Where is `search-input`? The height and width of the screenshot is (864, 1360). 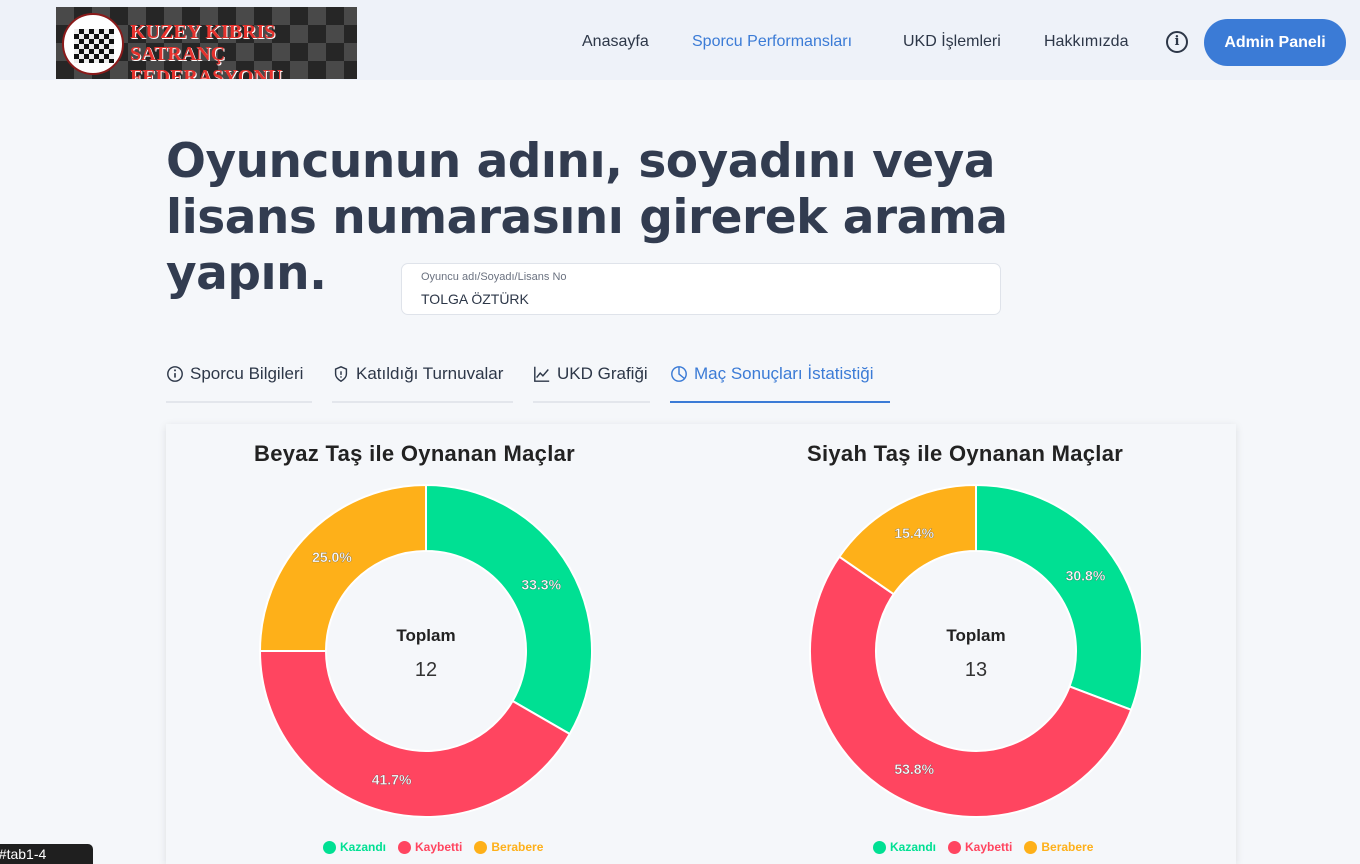 search-input is located at coordinates (701, 299).